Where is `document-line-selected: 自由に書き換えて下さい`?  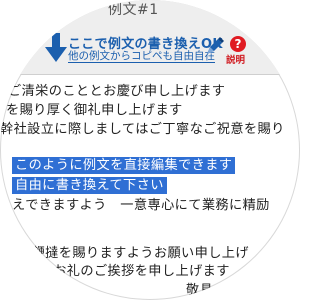
document-line-selected: 自由に書き換えて下さい is located at coordinates (89, 184).